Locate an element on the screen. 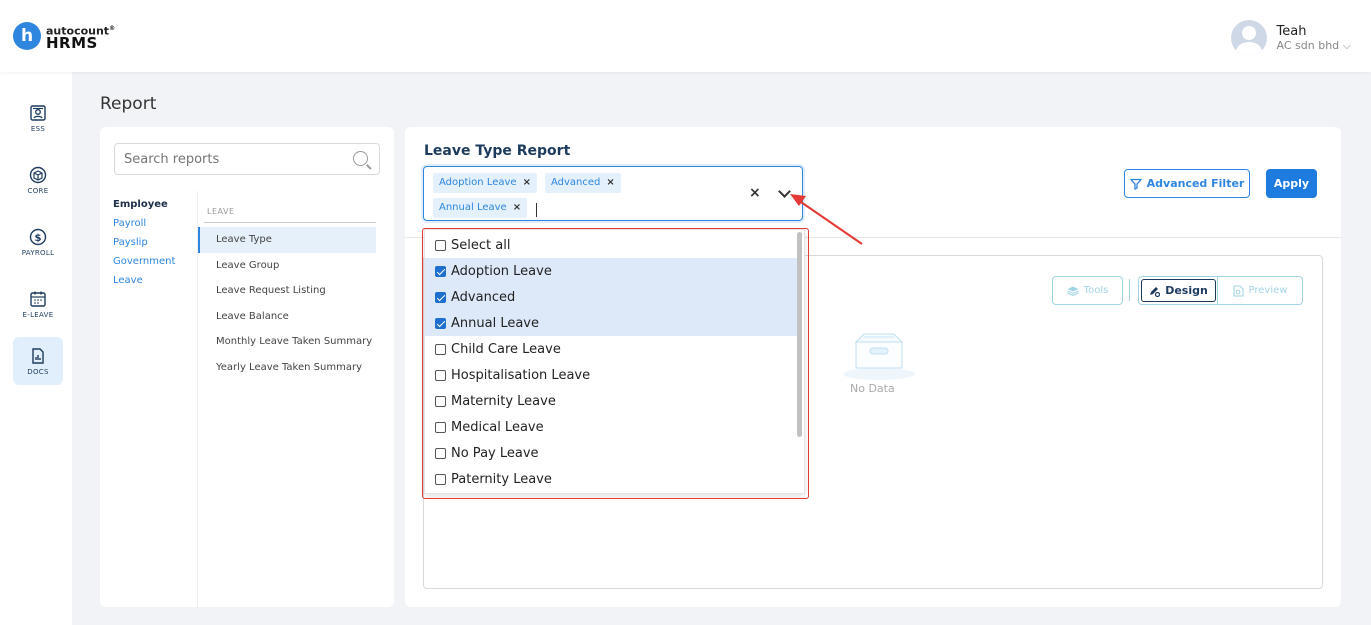 The image size is (1371, 625). option-label: Hospitalisation Leave is located at coordinates (521, 375).